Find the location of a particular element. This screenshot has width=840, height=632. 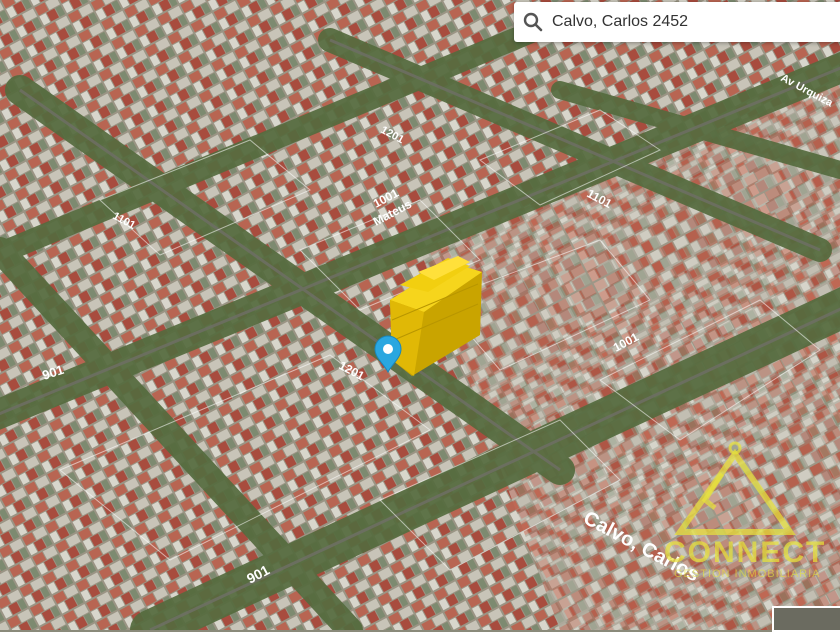

address-search-box is located at coordinates (677, 22).